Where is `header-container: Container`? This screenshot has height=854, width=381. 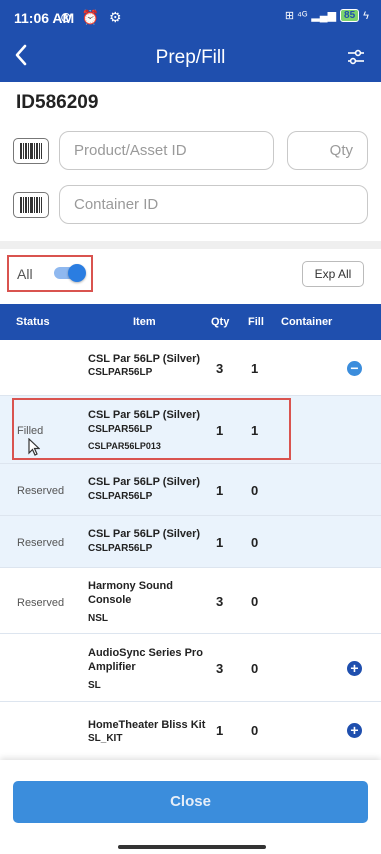 header-container: Container is located at coordinates (307, 322).